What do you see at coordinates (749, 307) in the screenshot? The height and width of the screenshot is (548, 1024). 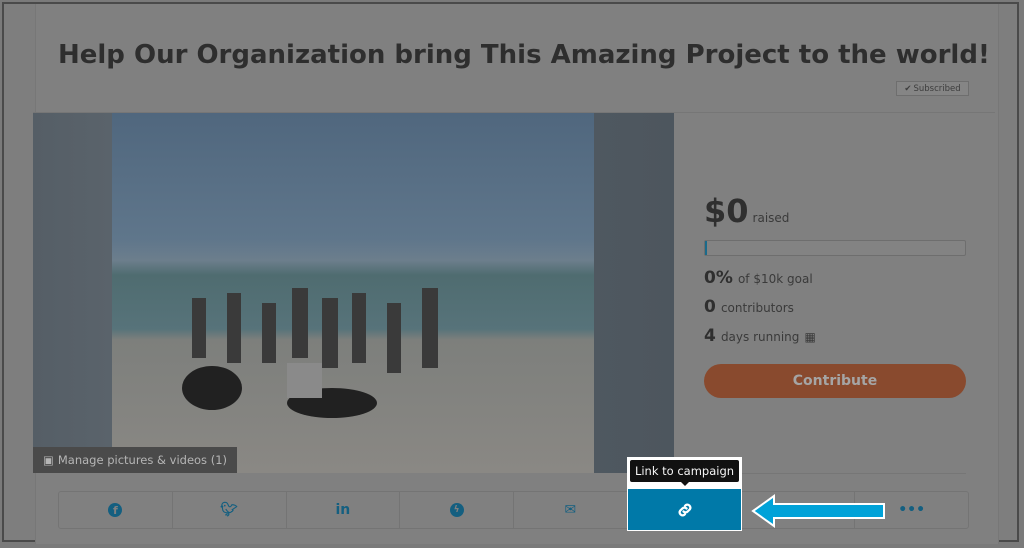 I see `contributors-stat: 0 contributors` at bounding box center [749, 307].